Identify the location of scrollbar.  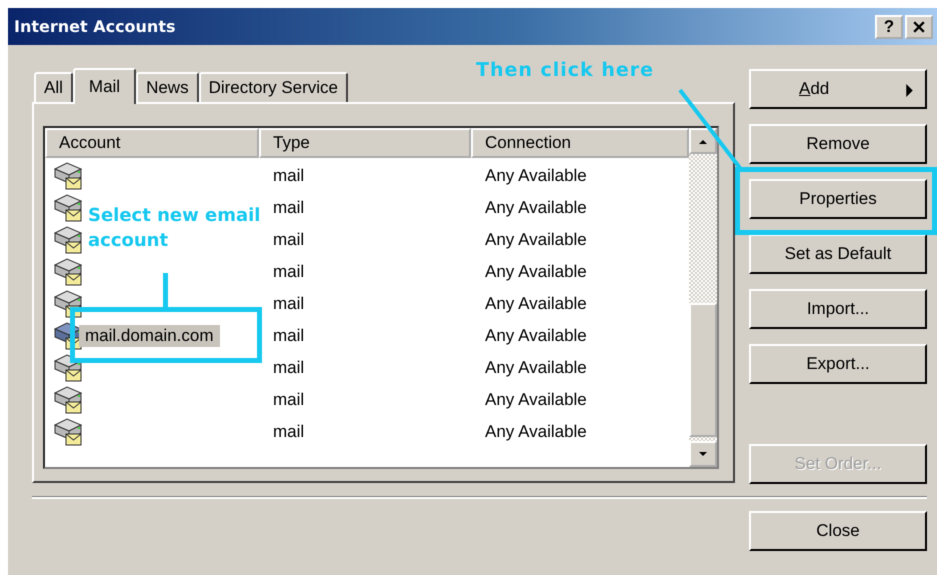
(703, 297).